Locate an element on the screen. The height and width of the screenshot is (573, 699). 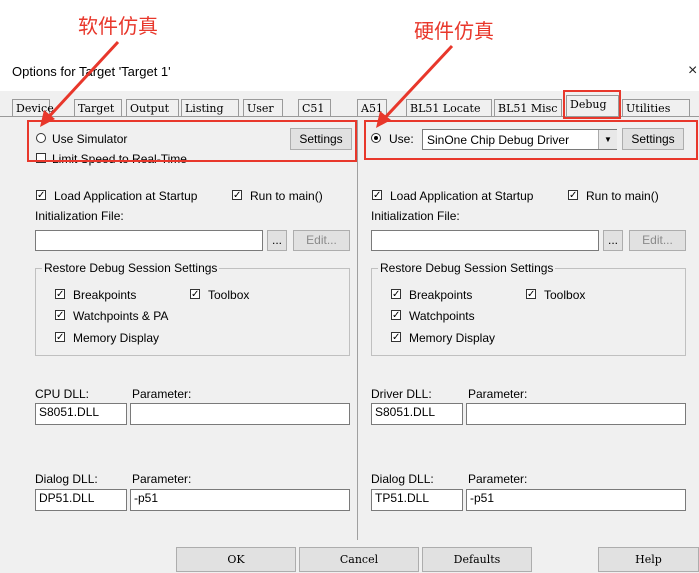
software-sim-arrow is located at coordinates (81, 81).